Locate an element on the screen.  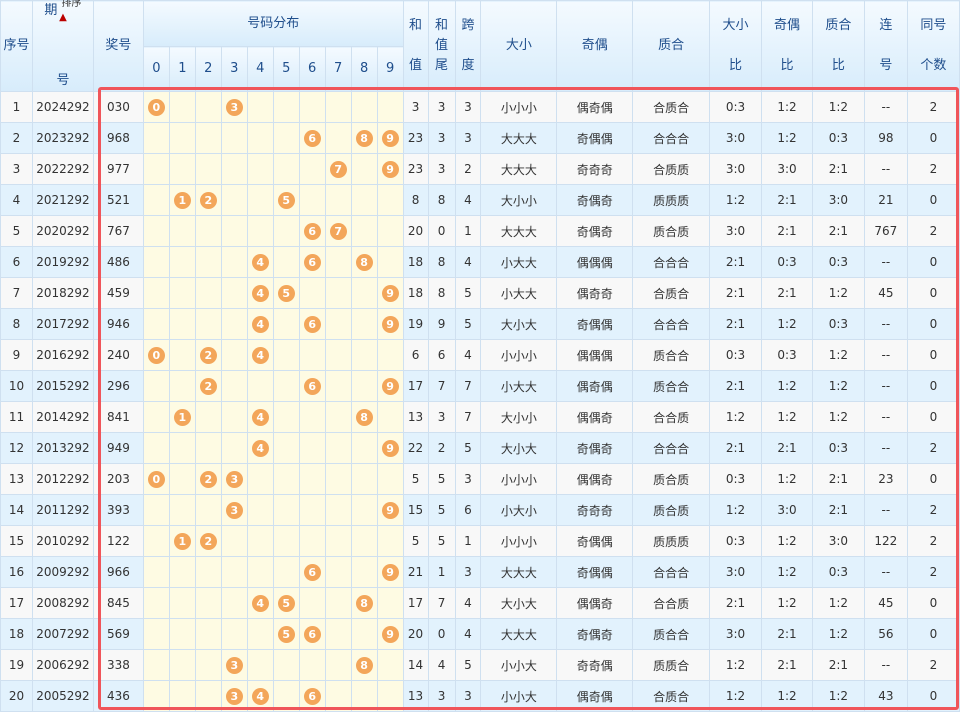
cell-big-small: 小小小 is located at coordinates (519, 541).